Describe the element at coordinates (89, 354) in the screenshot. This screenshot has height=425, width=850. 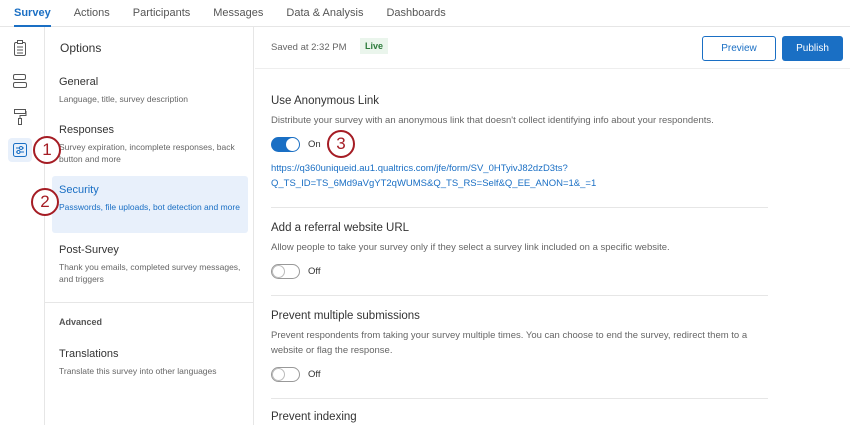
I see `option-title: Translations` at that location.